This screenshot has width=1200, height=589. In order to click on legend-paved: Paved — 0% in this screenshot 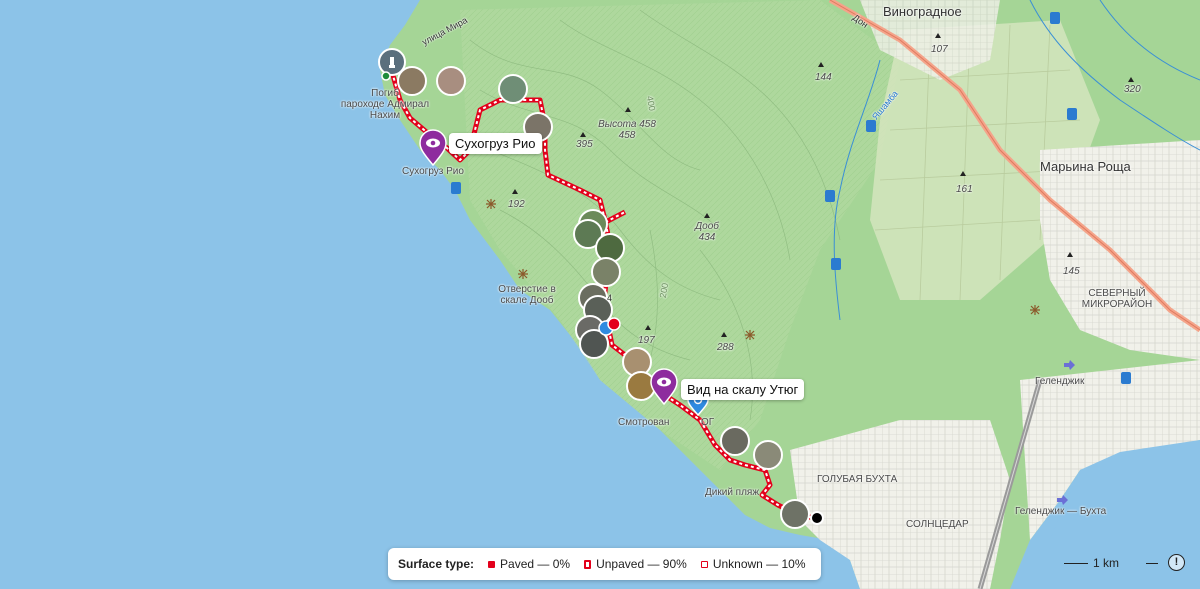, I will do `click(529, 564)`.